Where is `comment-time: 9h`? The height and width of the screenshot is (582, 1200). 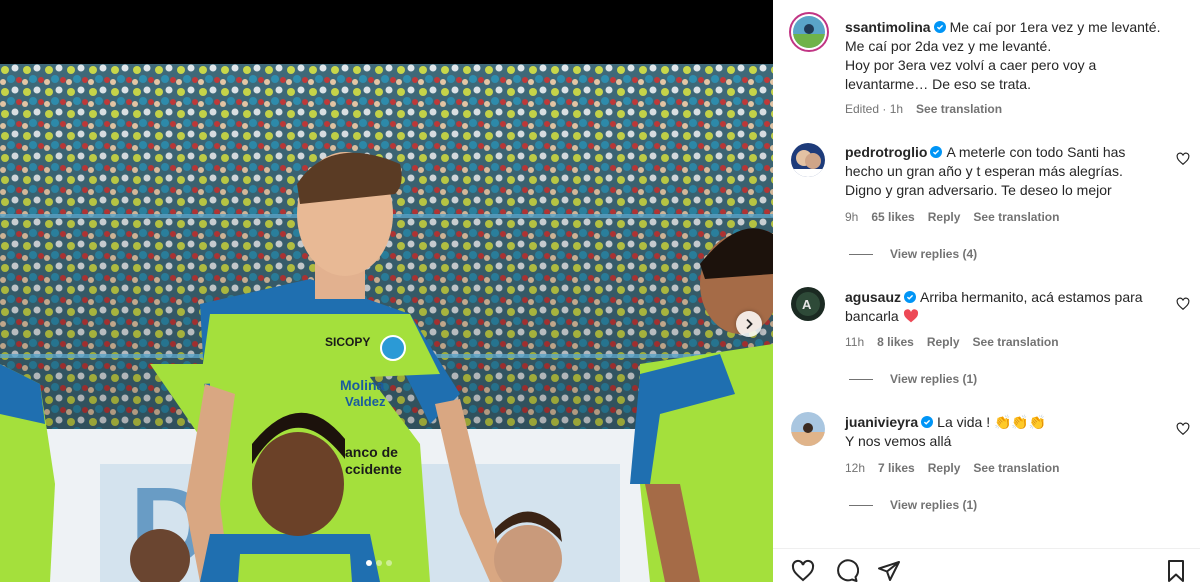 comment-time: 9h is located at coordinates (852, 217).